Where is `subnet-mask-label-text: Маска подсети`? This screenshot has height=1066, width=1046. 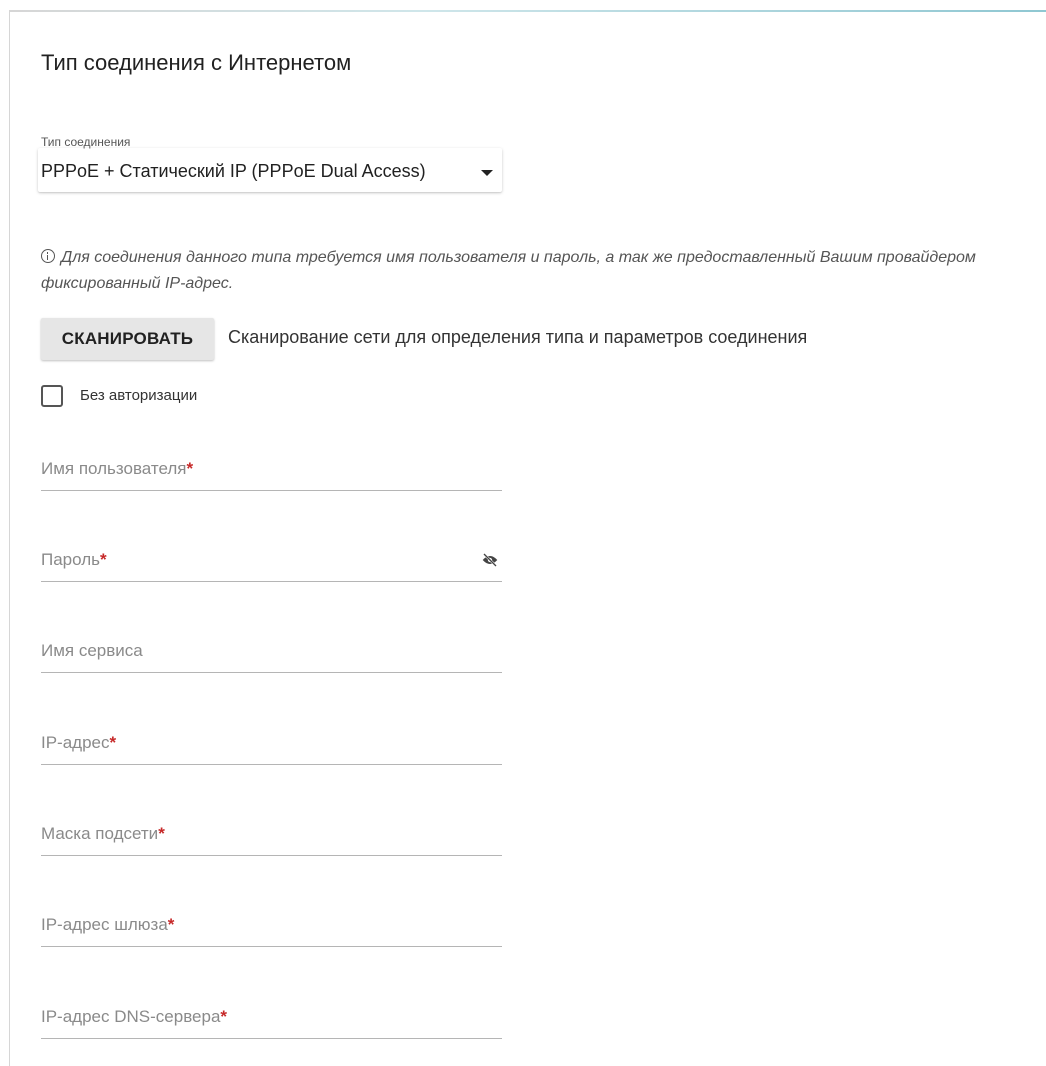 subnet-mask-label-text: Маска подсети is located at coordinates (100, 833).